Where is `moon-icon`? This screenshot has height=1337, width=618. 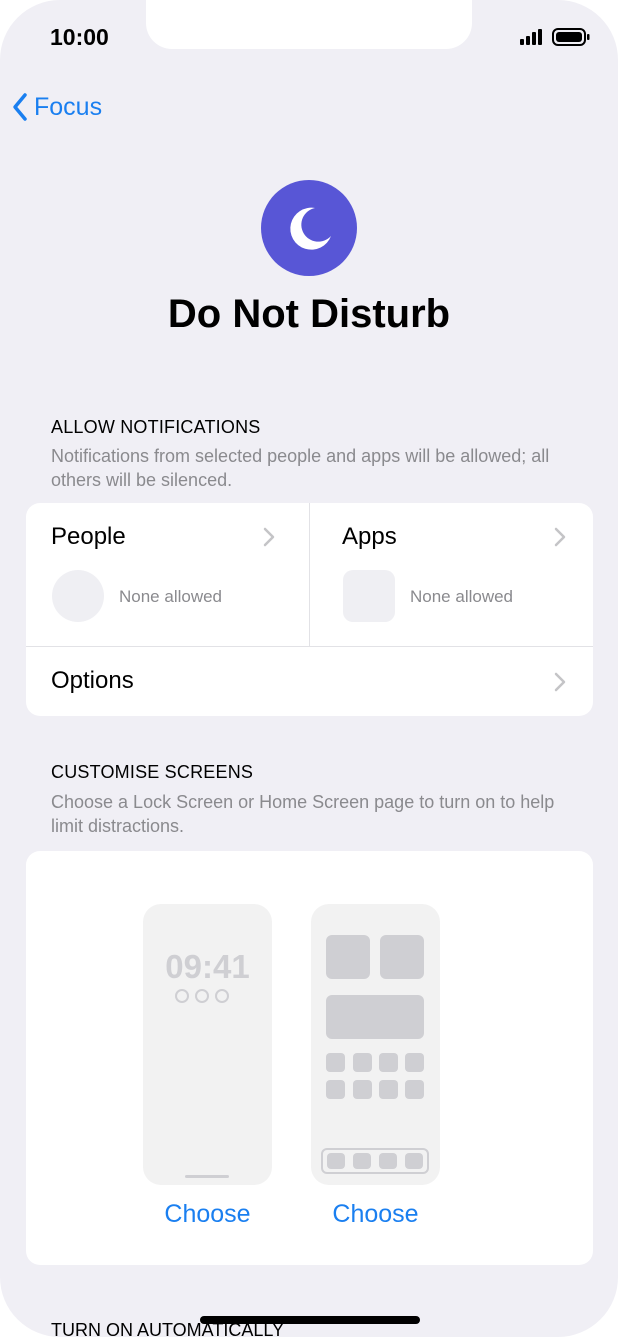
moon-icon is located at coordinates (310, 228).